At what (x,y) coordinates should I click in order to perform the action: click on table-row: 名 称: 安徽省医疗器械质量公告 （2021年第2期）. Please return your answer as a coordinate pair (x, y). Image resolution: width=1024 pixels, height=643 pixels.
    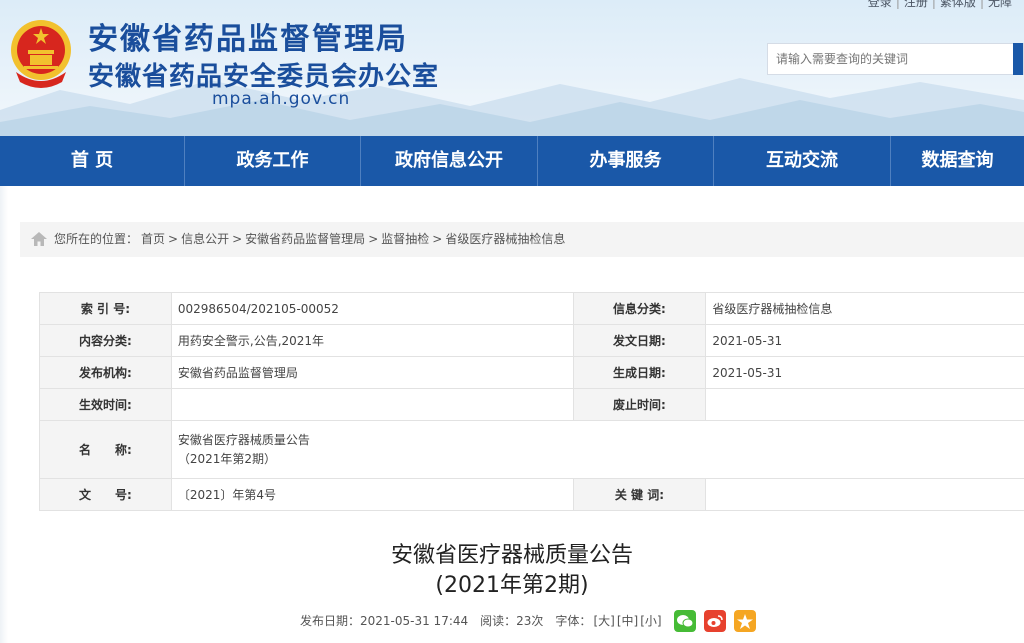
    Looking at the image, I should click on (531, 449).